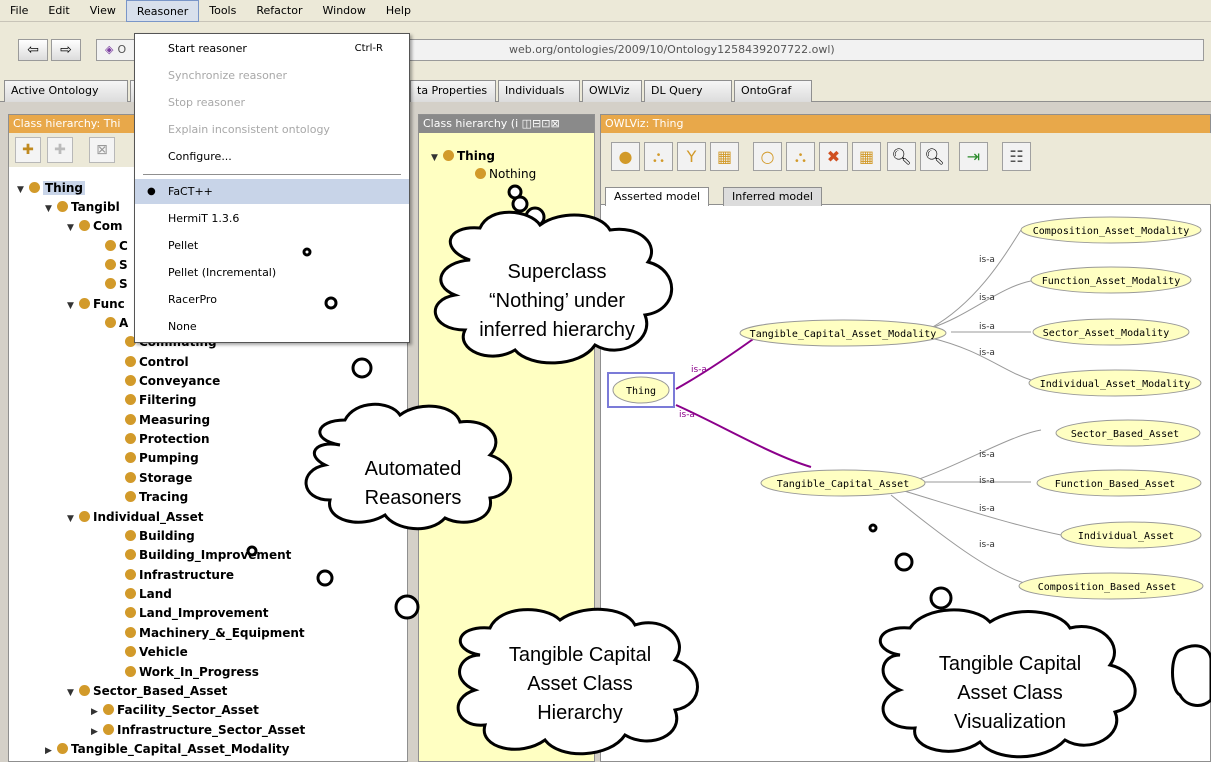  Describe the element at coordinates (156, 497) in the screenshot. I see `tree-node: Tracing` at that location.